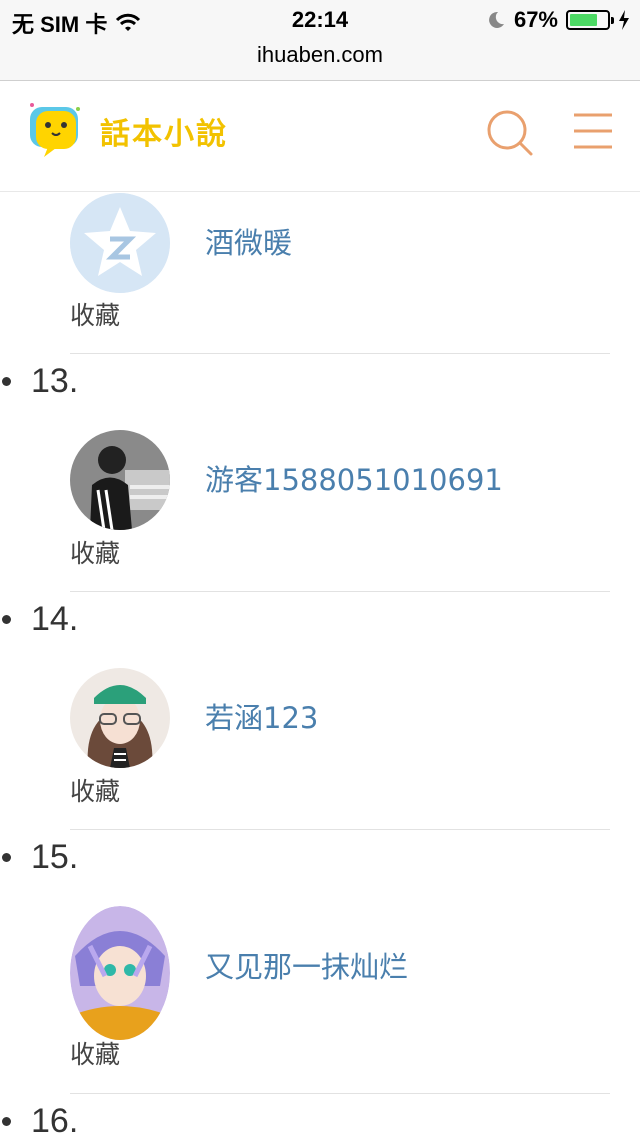 This screenshot has width=640, height=1141. Describe the element at coordinates (55, 619) in the screenshot. I see `rank-text: 14.` at that location.